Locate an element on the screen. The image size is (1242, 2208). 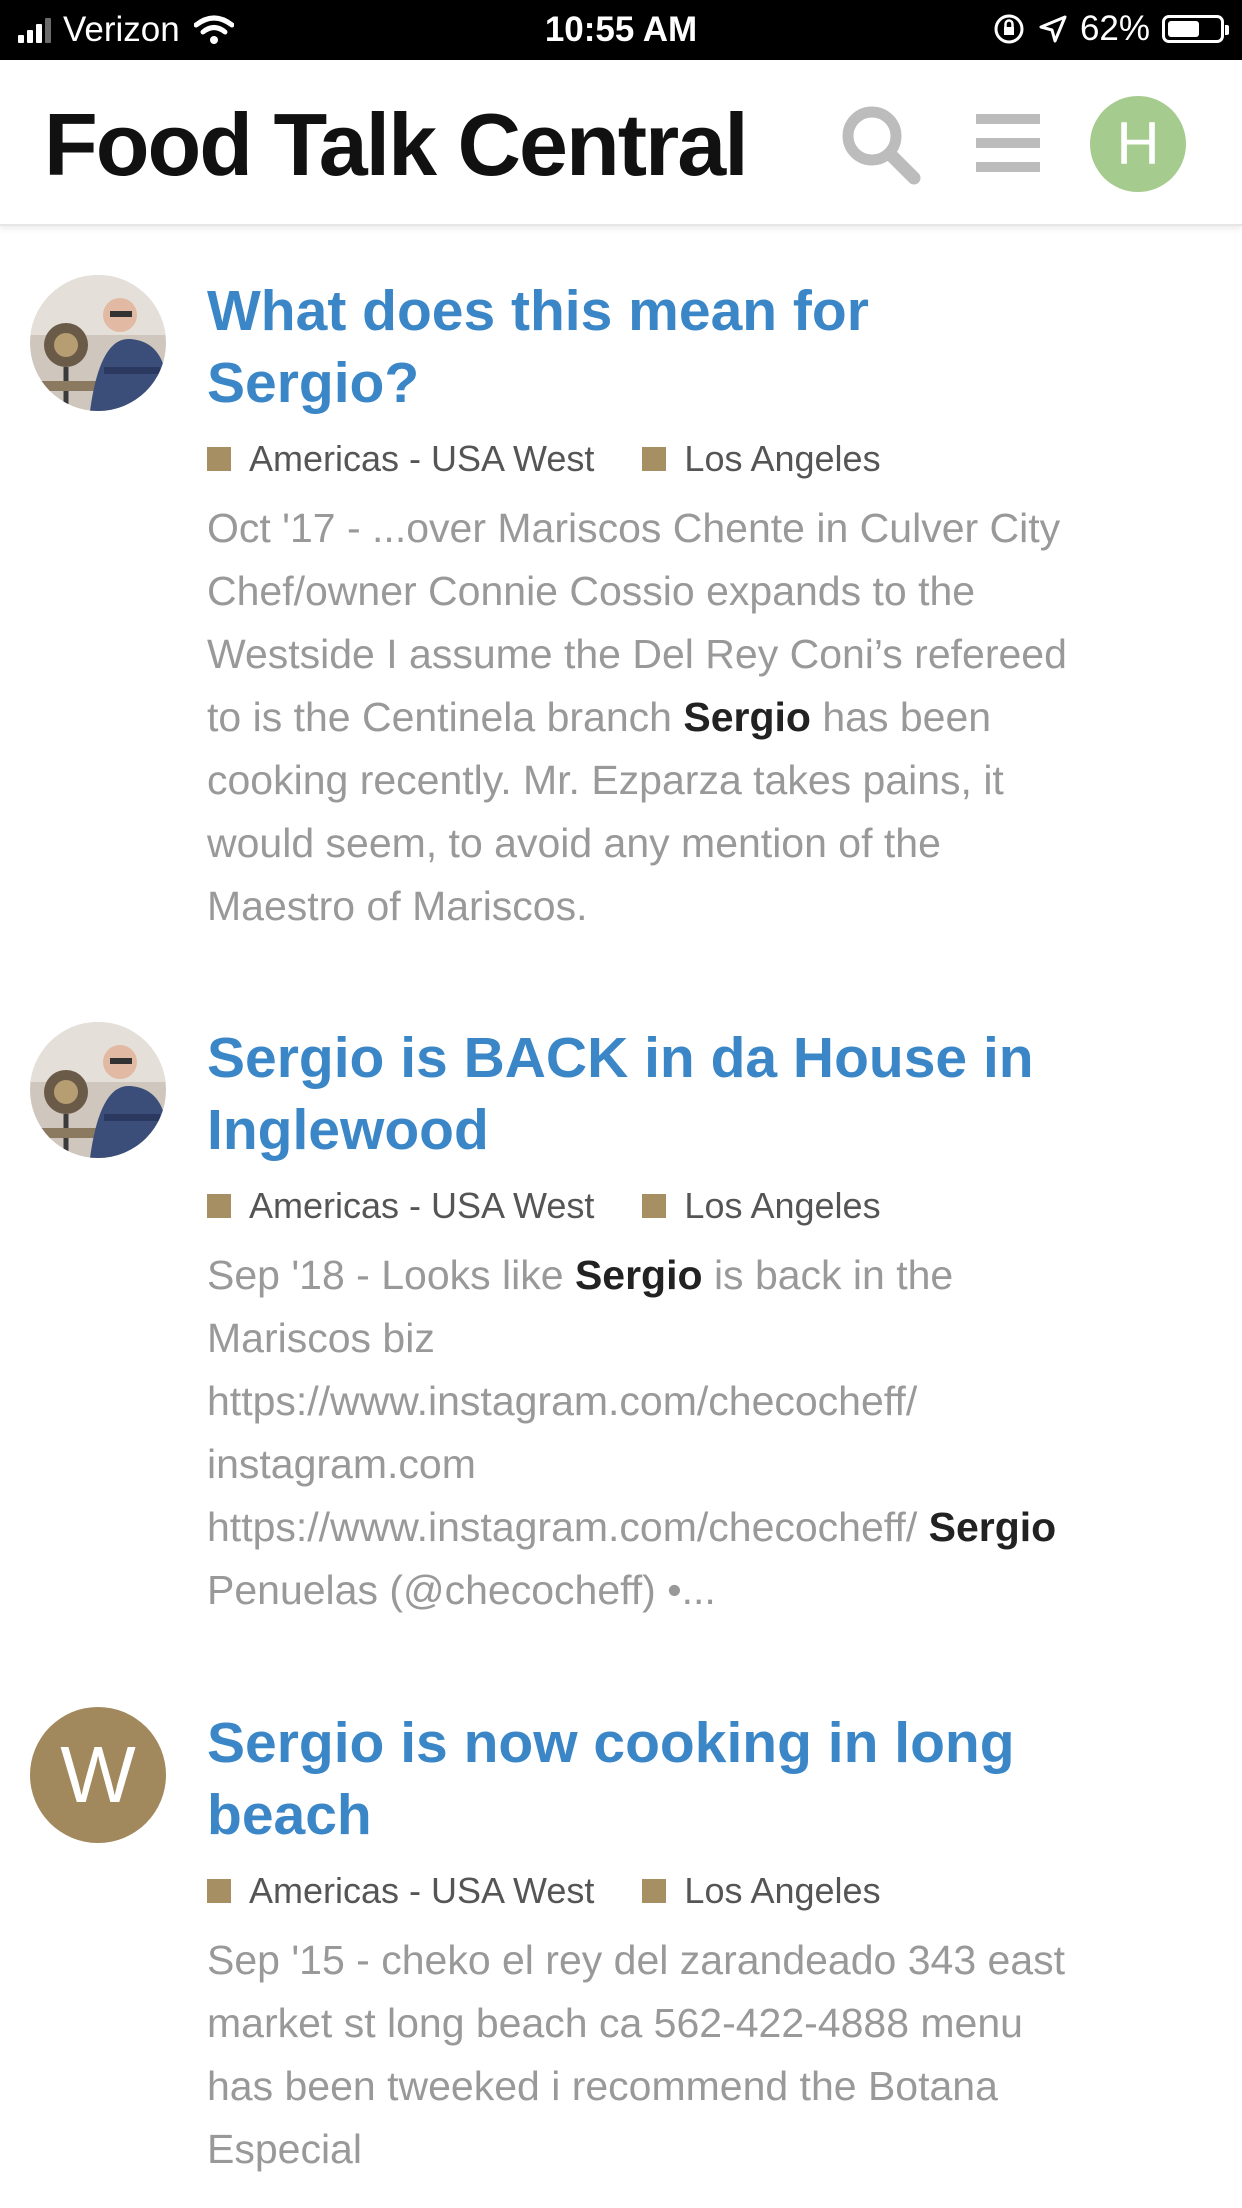
snippet-text: Sep '18 - Looks like is located at coordinates (385, 1275).